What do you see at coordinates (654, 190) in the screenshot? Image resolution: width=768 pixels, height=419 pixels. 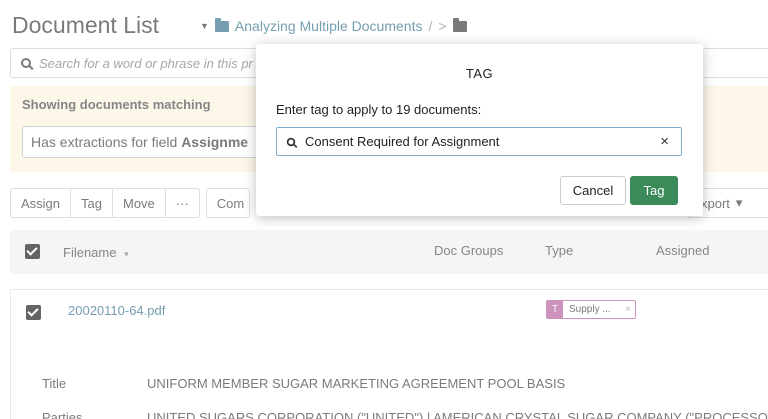 I see `tag-confirm-button: Tag` at bounding box center [654, 190].